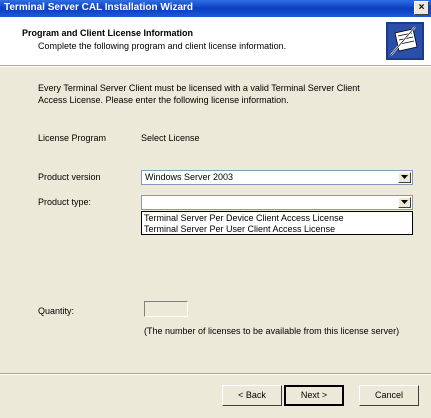 The width and height of the screenshot is (431, 418). I want to click on product-type-dropdown-button, so click(404, 202).